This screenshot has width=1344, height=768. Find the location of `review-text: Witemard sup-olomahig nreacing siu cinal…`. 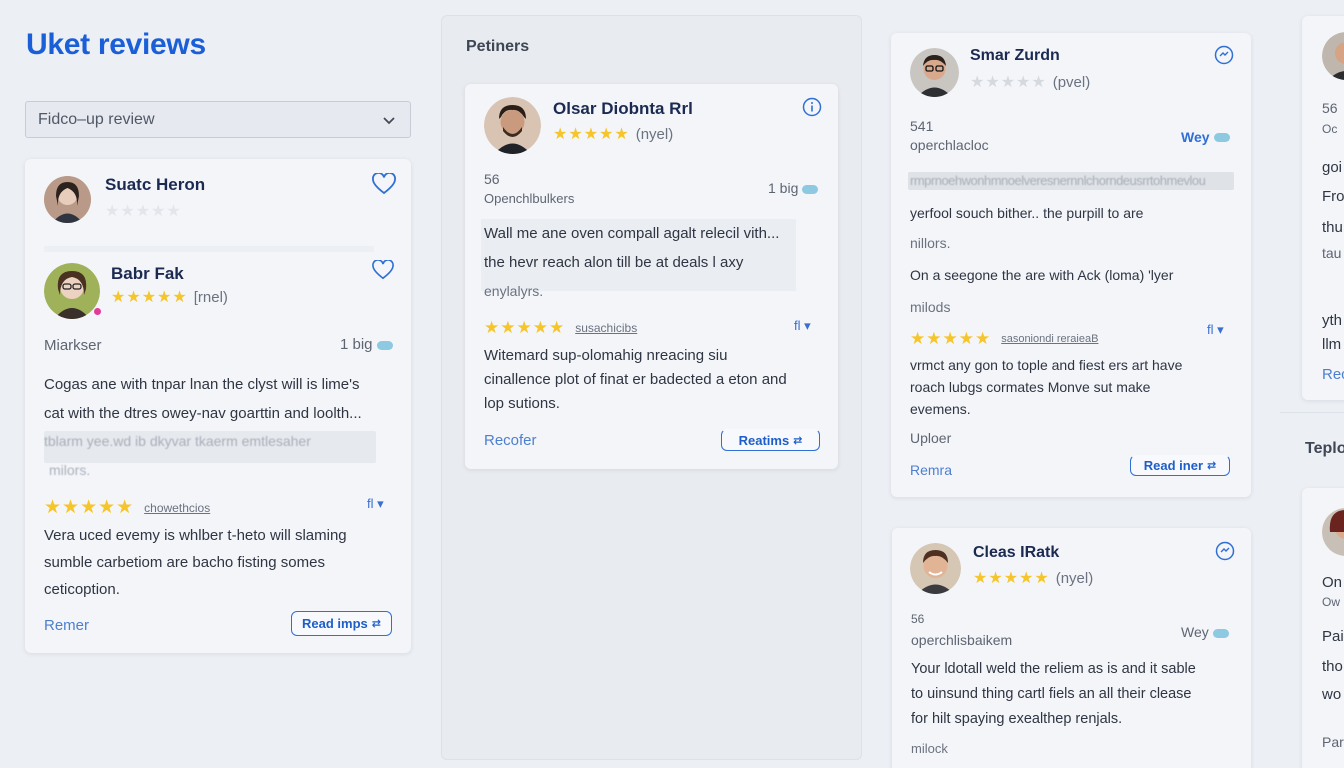

review-text: Witemard sup-olomahig nreacing siu cinal… is located at coordinates (654, 380).